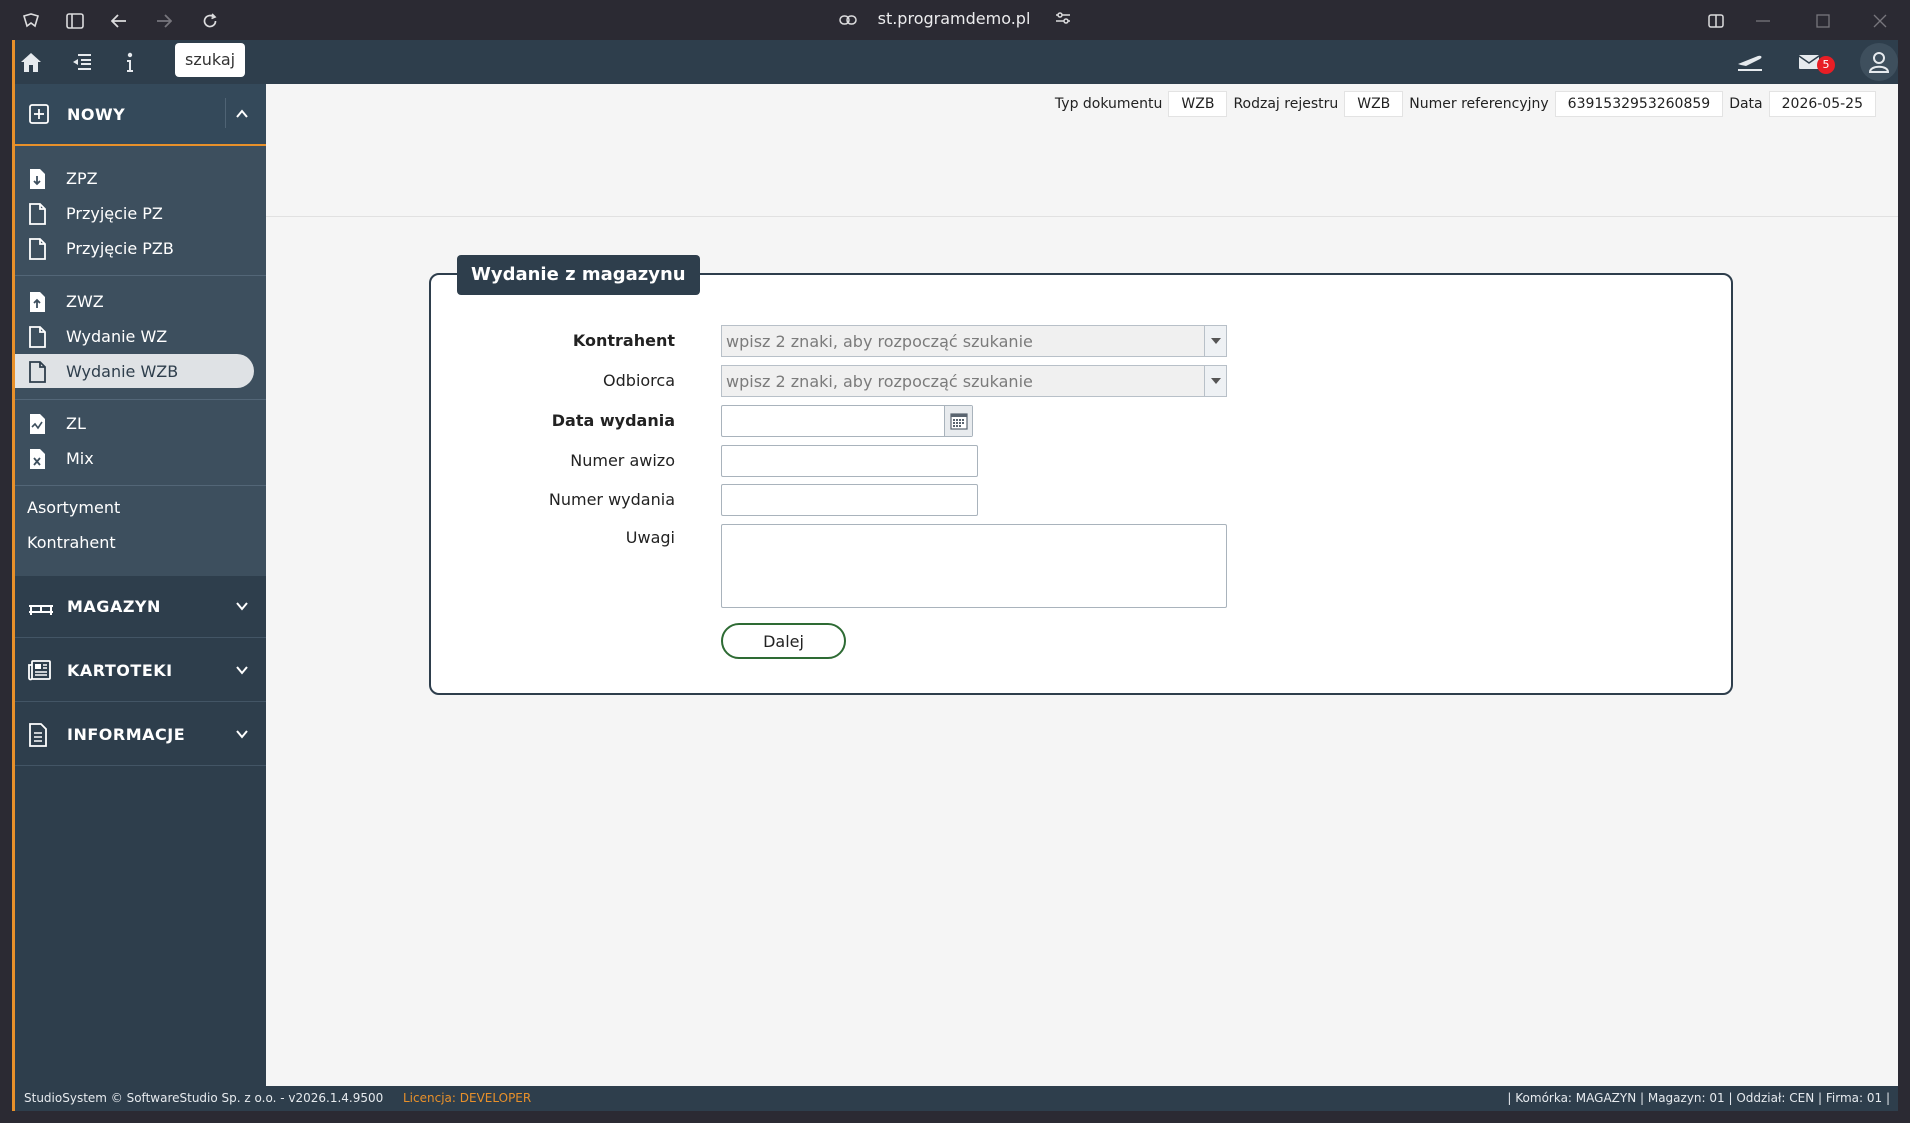 Image resolution: width=1910 pixels, height=1123 pixels. I want to click on section-kartoteki-label: KARTOTEKI, so click(120, 670).